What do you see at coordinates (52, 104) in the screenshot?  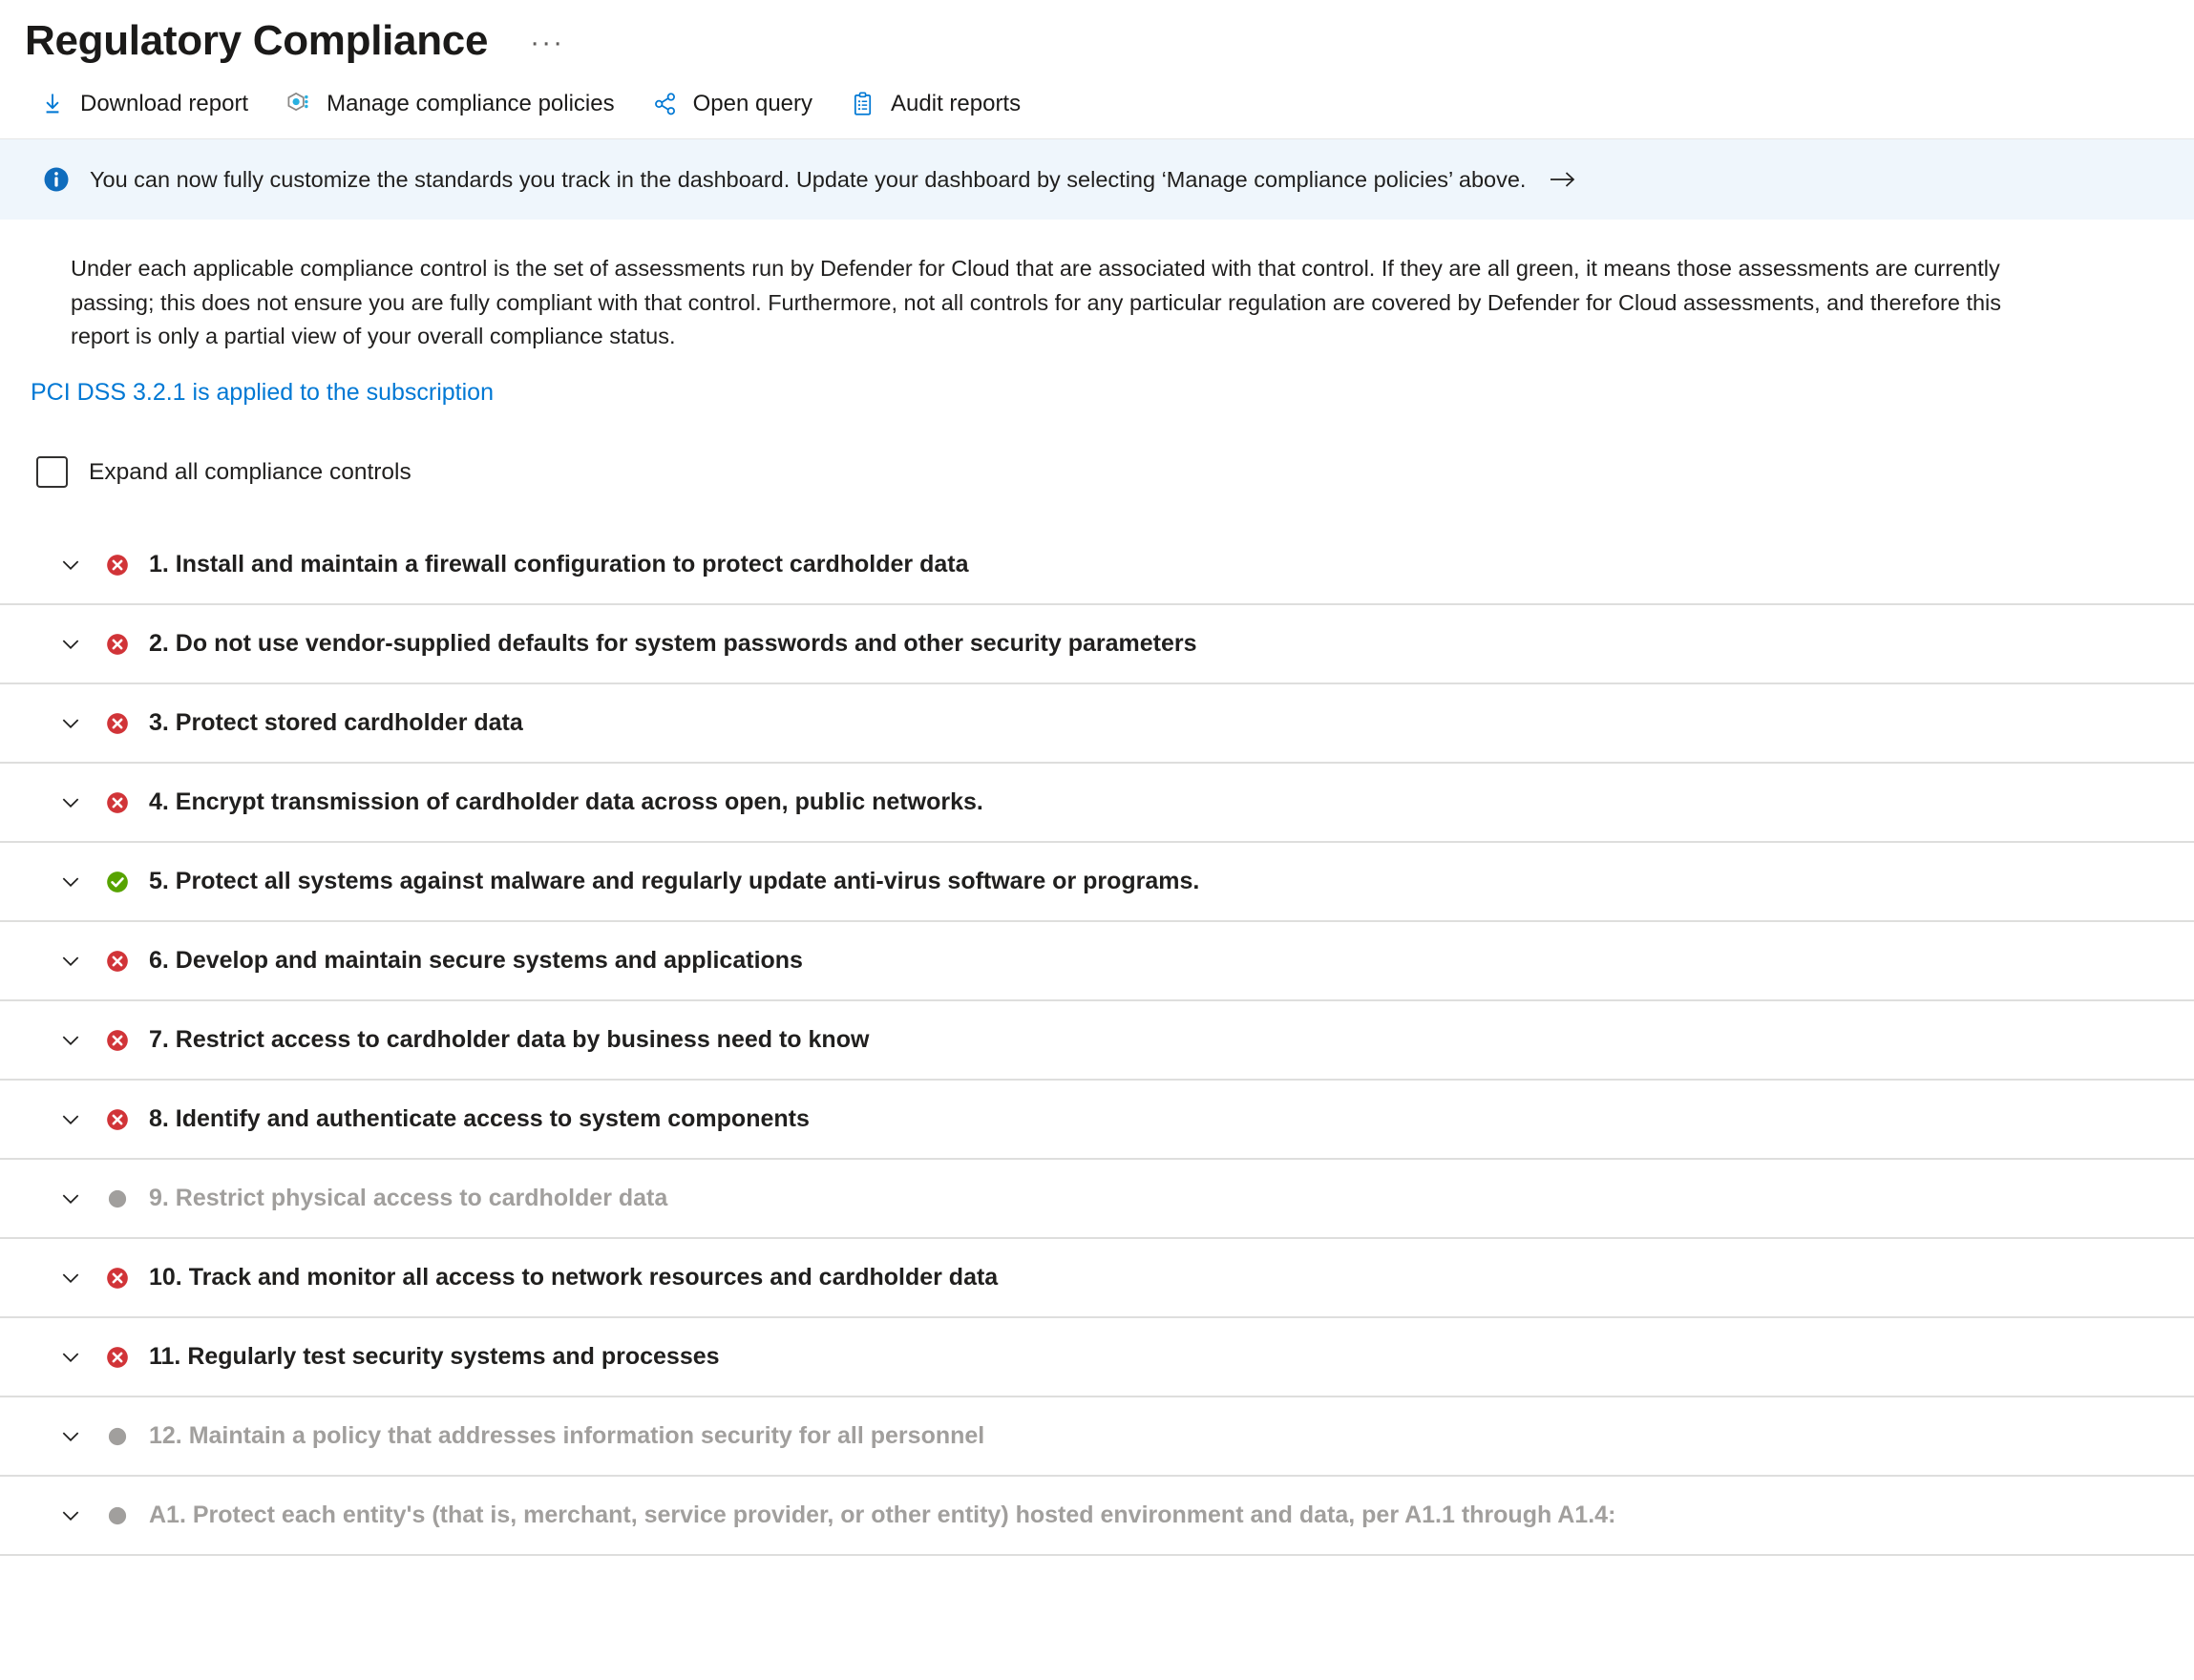 I see `download-icon` at bounding box center [52, 104].